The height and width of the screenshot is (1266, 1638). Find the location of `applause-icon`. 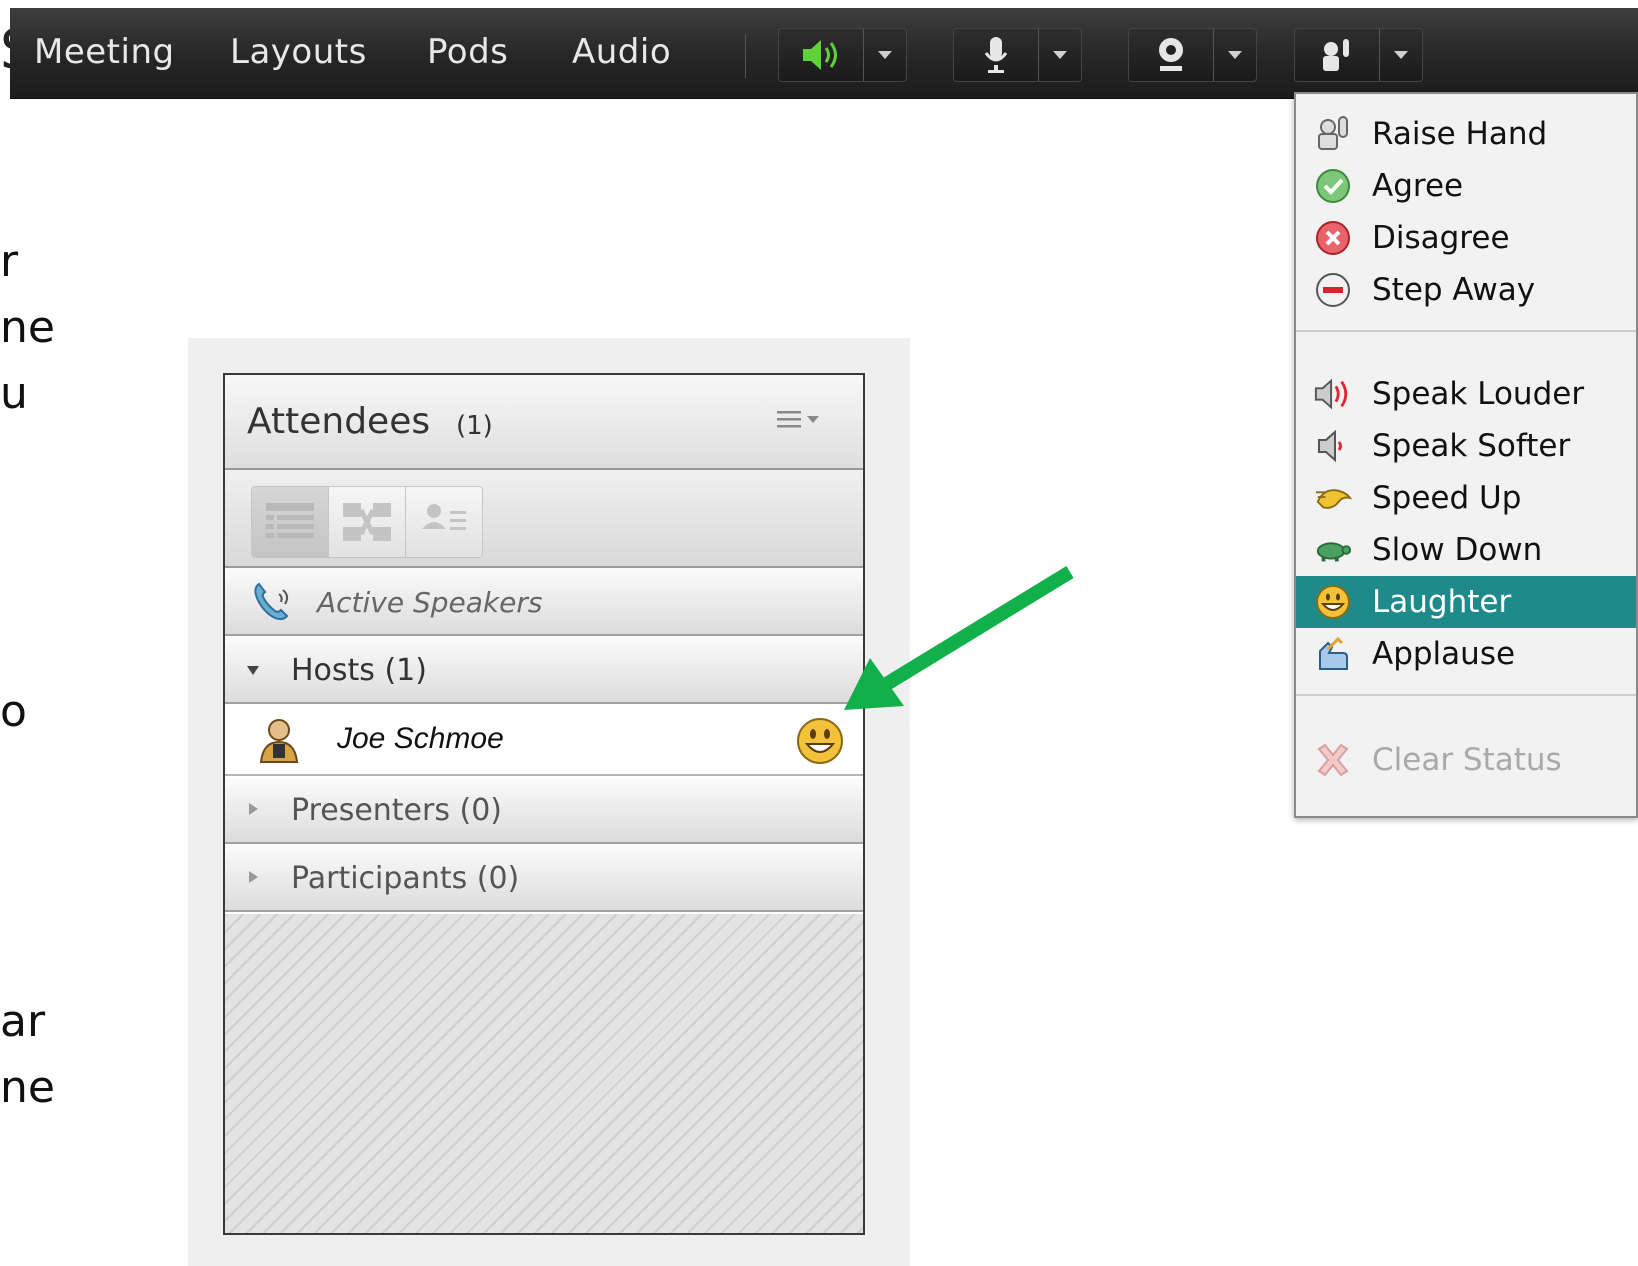

applause-icon is located at coordinates (1333, 654).